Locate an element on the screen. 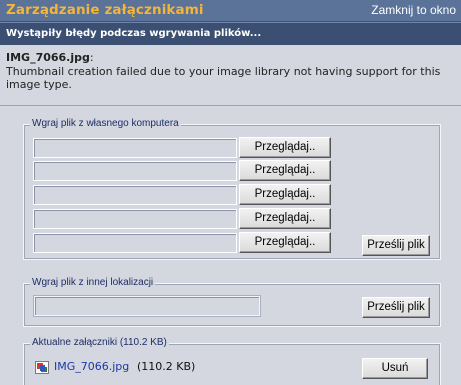  window-titlebar: Zarządzanie załącznikami Zamknij to okno is located at coordinates (230, 11).